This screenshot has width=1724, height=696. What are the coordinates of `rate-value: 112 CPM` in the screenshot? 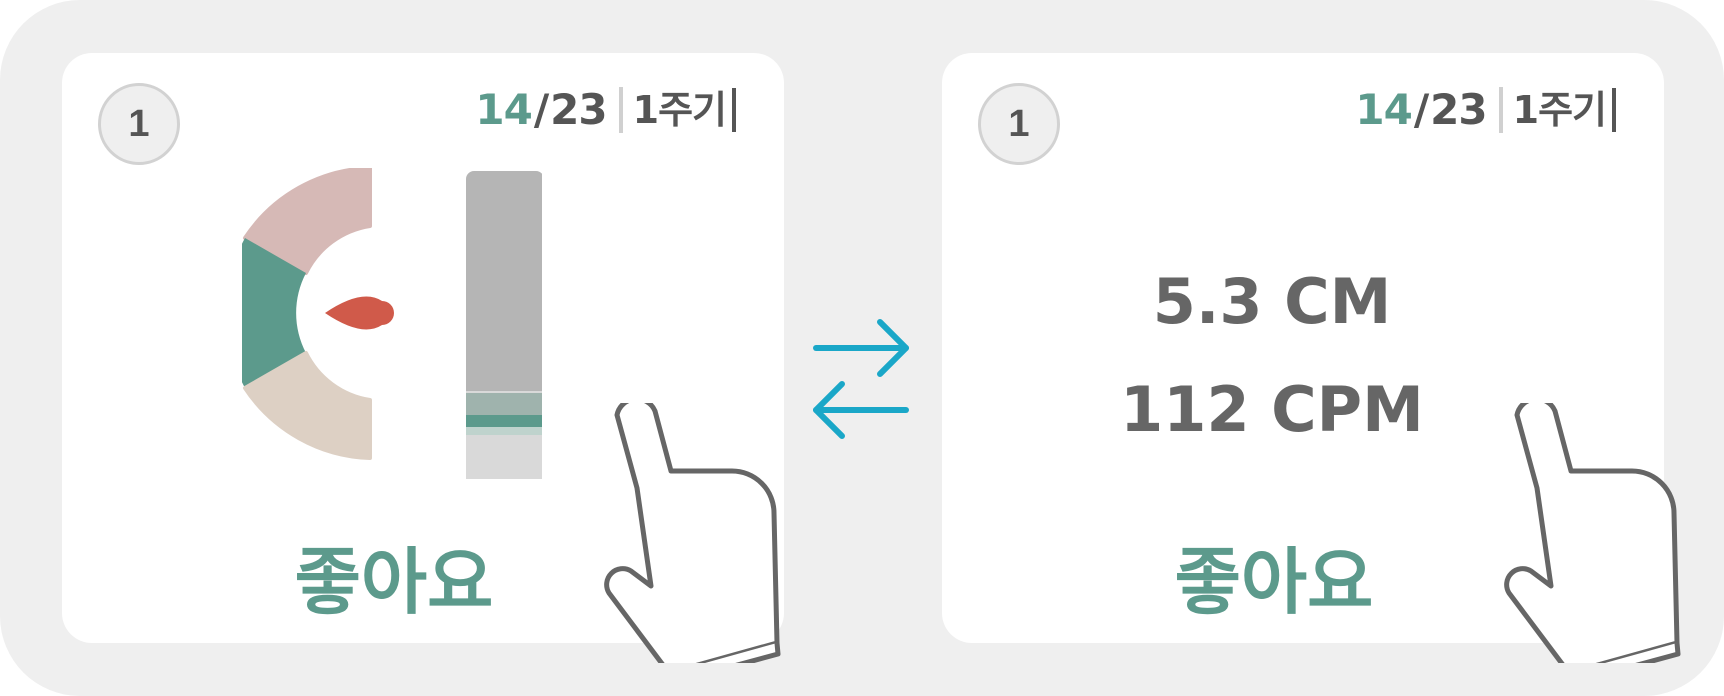 It's located at (1272, 409).